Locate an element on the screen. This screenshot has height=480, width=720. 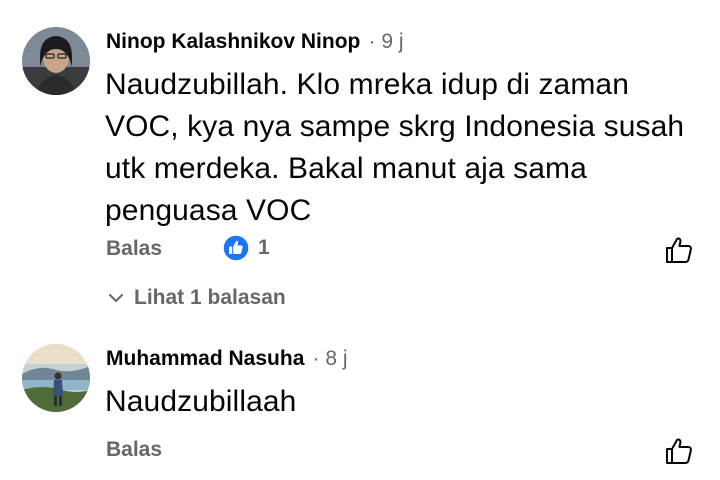
view-replies-link: Lihat 1 balasan is located at coordinates (197, 298).